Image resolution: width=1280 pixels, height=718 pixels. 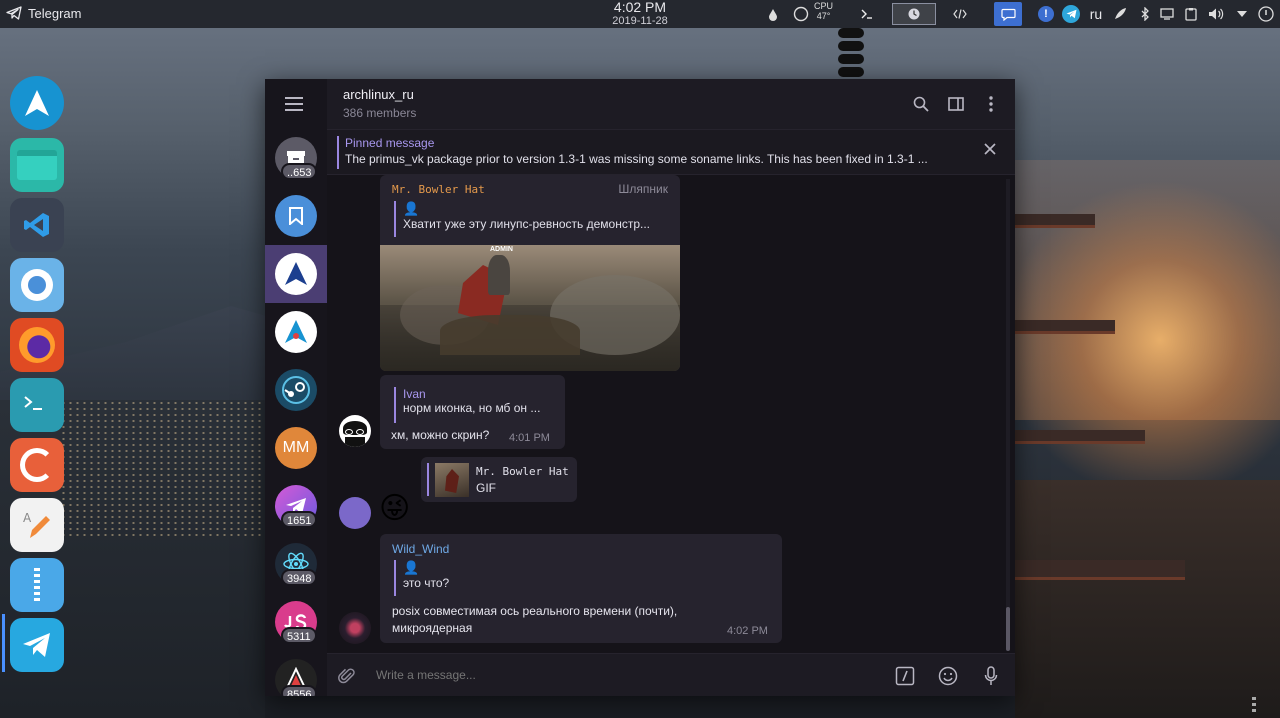 What do you see at coordinates (522, 471) in the screenshot?
I see `reply-sender: Mr. Bowler Hat` at bounding box center [522, 471].